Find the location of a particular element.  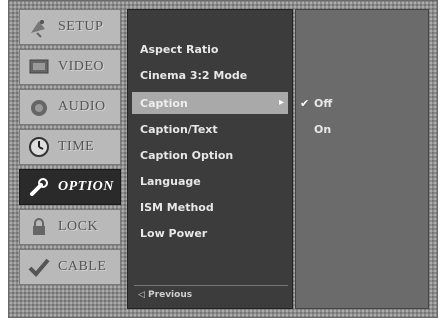

tab-label: AUDIO is located at coordinates (82, 106).